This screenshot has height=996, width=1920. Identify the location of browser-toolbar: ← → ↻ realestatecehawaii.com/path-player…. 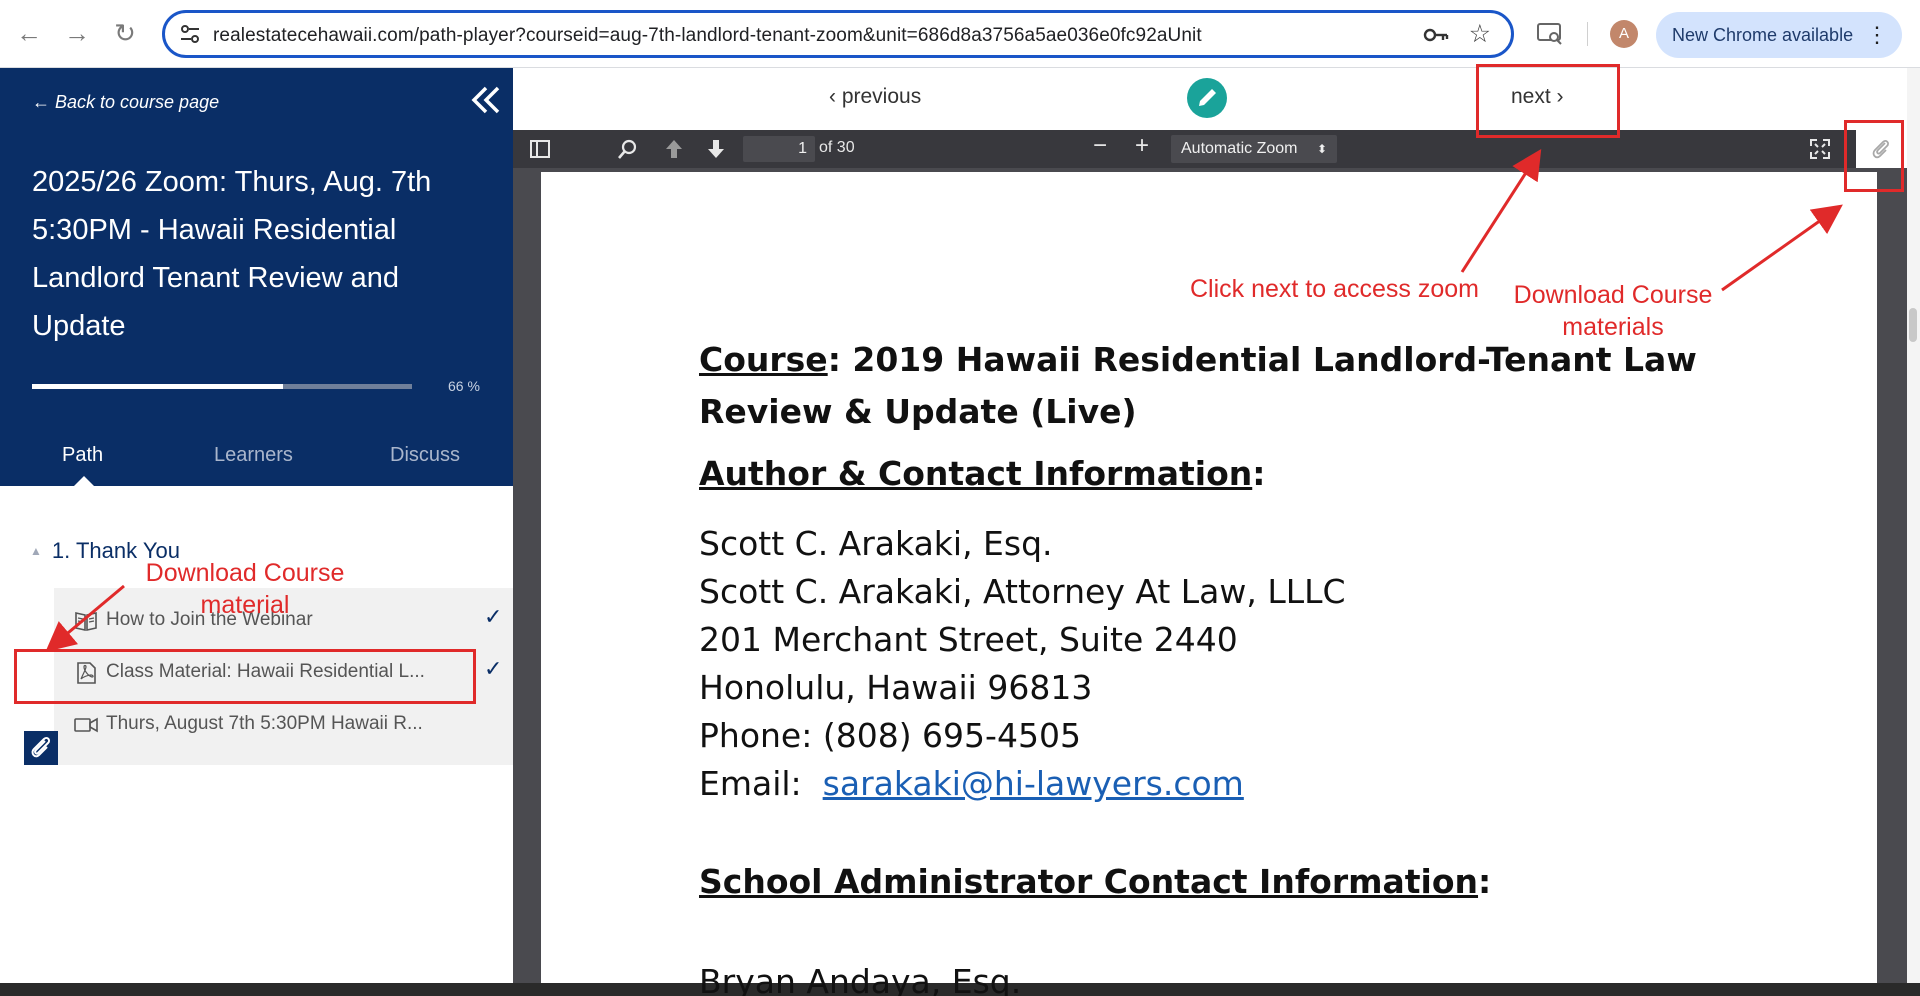
(960, 34).